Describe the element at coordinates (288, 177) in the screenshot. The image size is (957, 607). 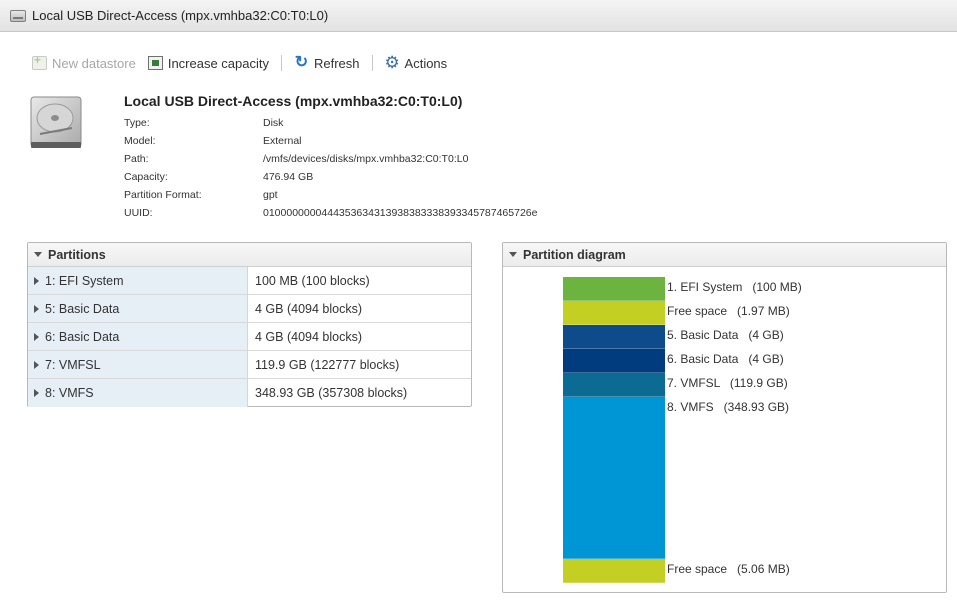
I see `property-value: 476.94 GB` at that location.